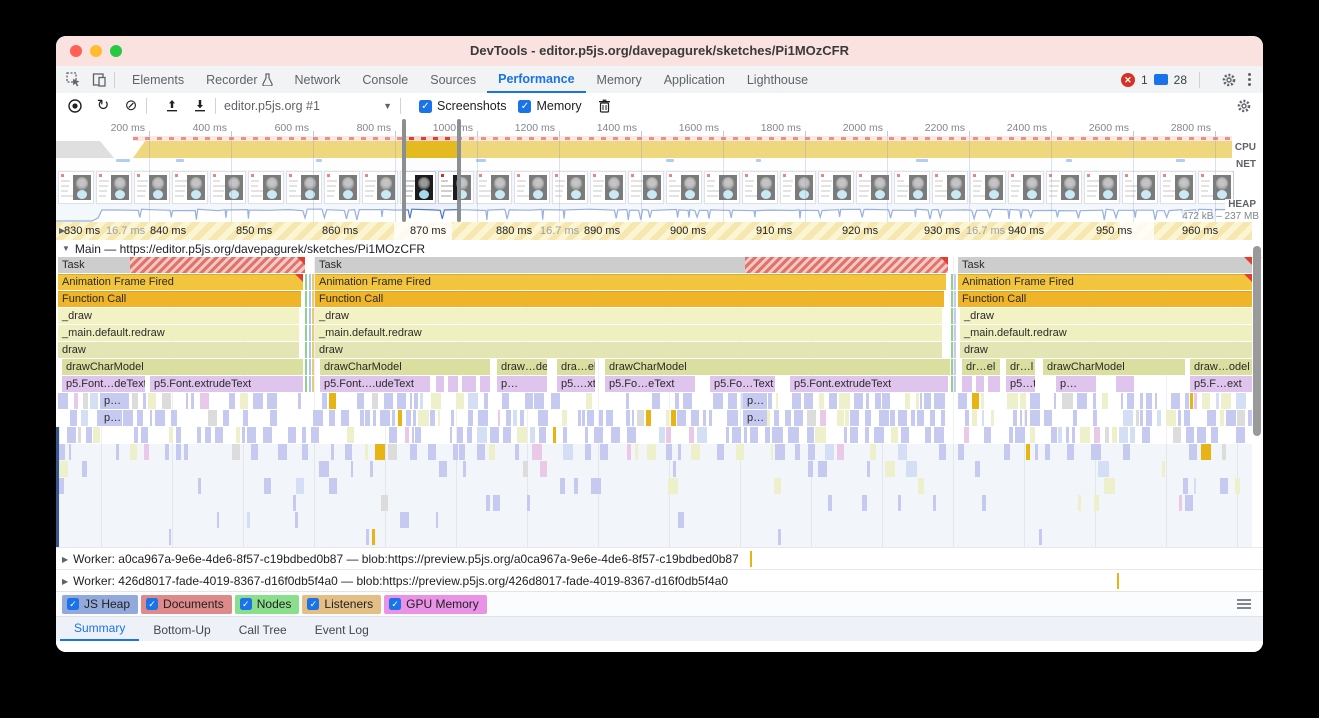 This screenshot has height=718, width=1319. What do you see at coordinates (742, 384) in the screenshot?
I see `flame-bar-p5-fo-text: p5.Fo…Text` at bounding box center [742, 384].